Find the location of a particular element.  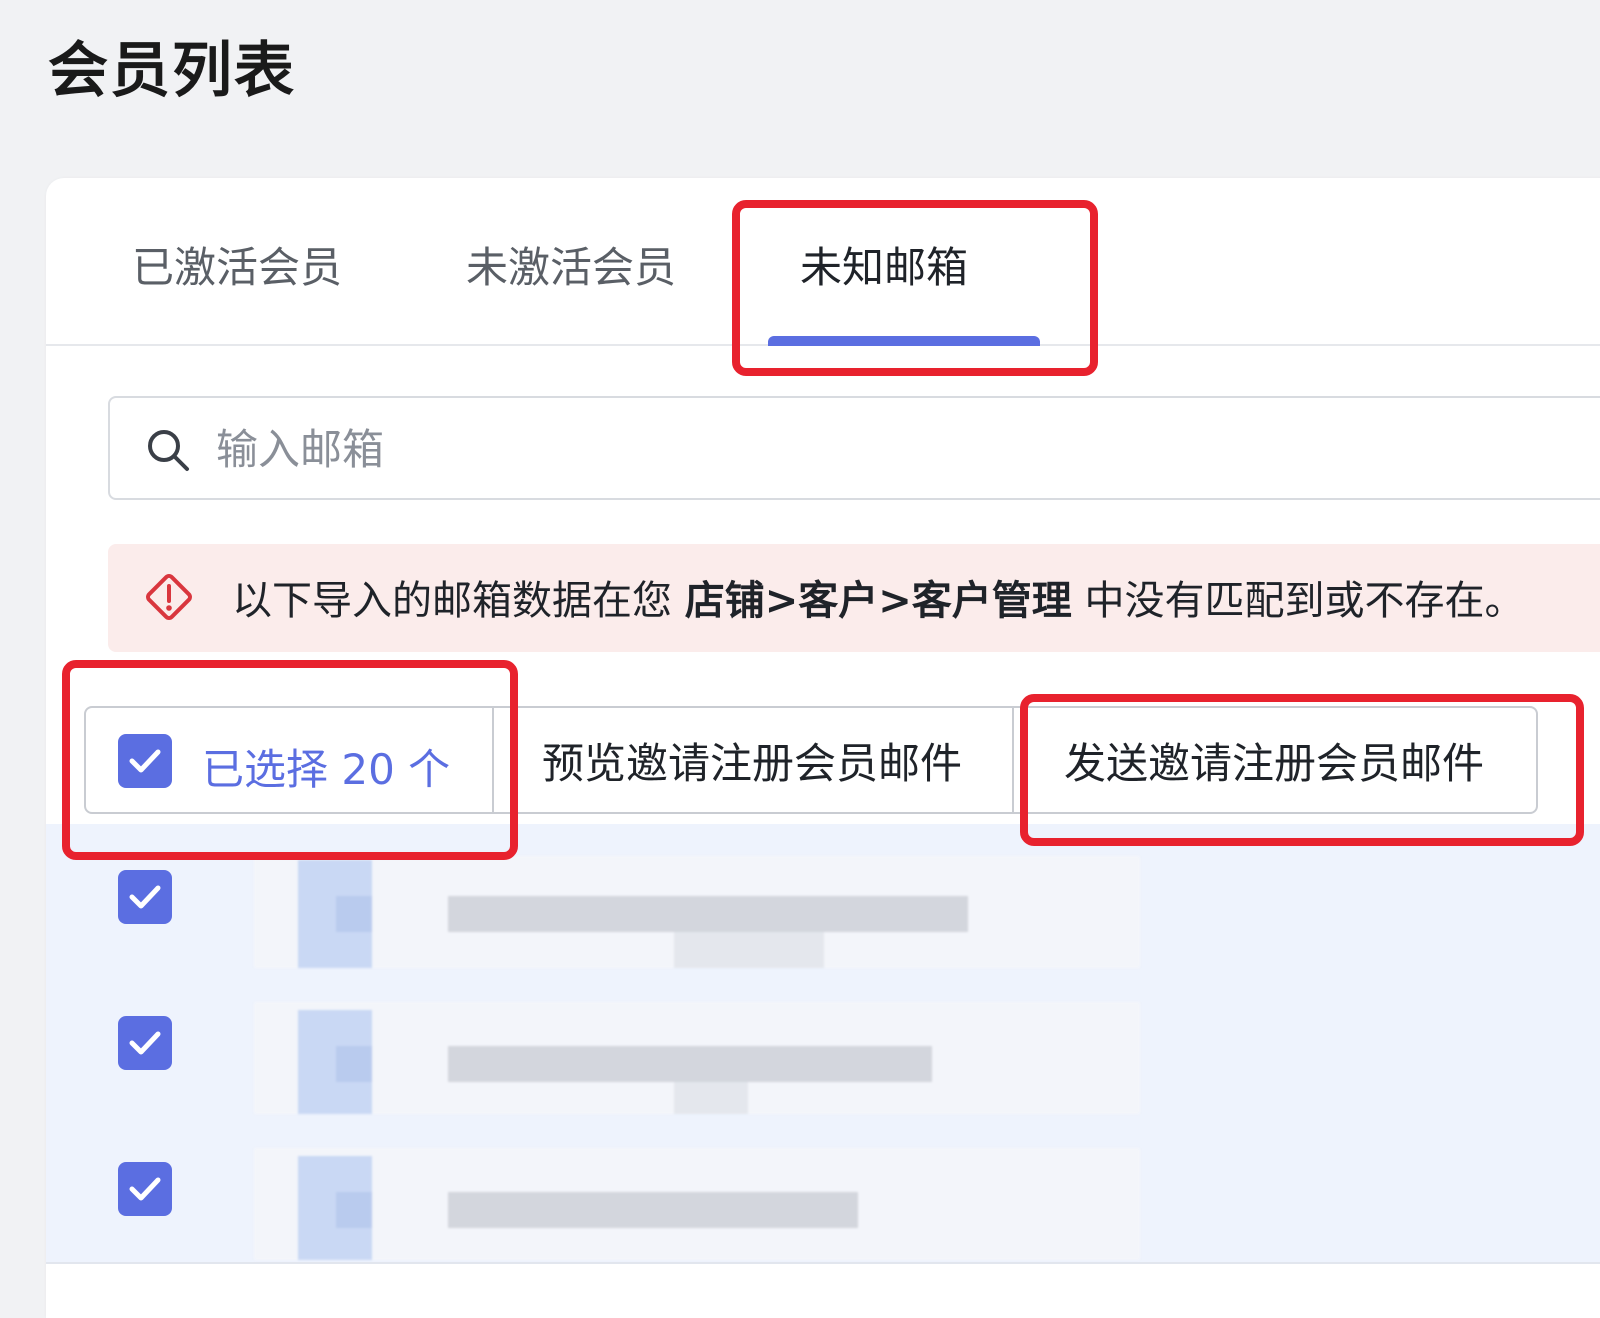

tab-inactive-members: 未激活会员 is located at coordinates (571, 264).